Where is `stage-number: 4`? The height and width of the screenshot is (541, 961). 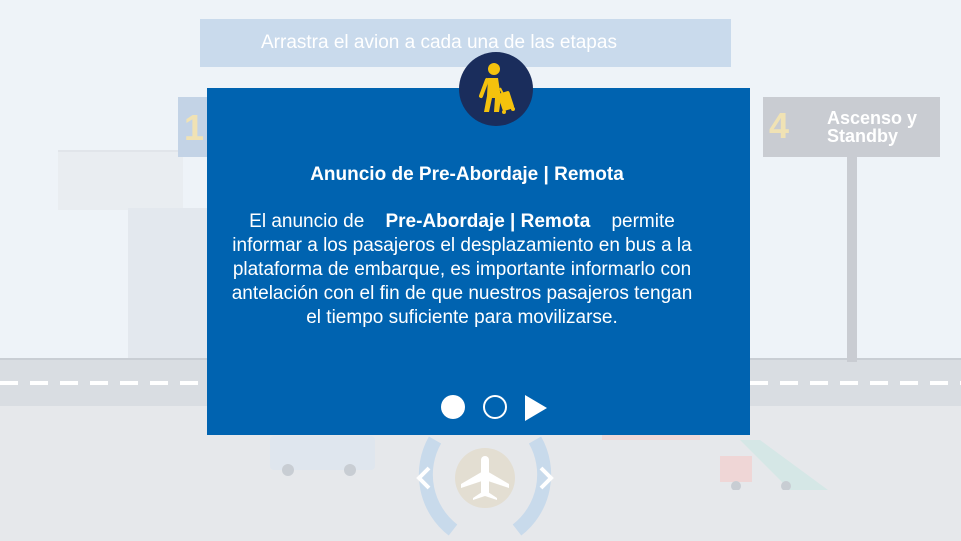
stage-number: 4 is located at coordinates (779, 125).